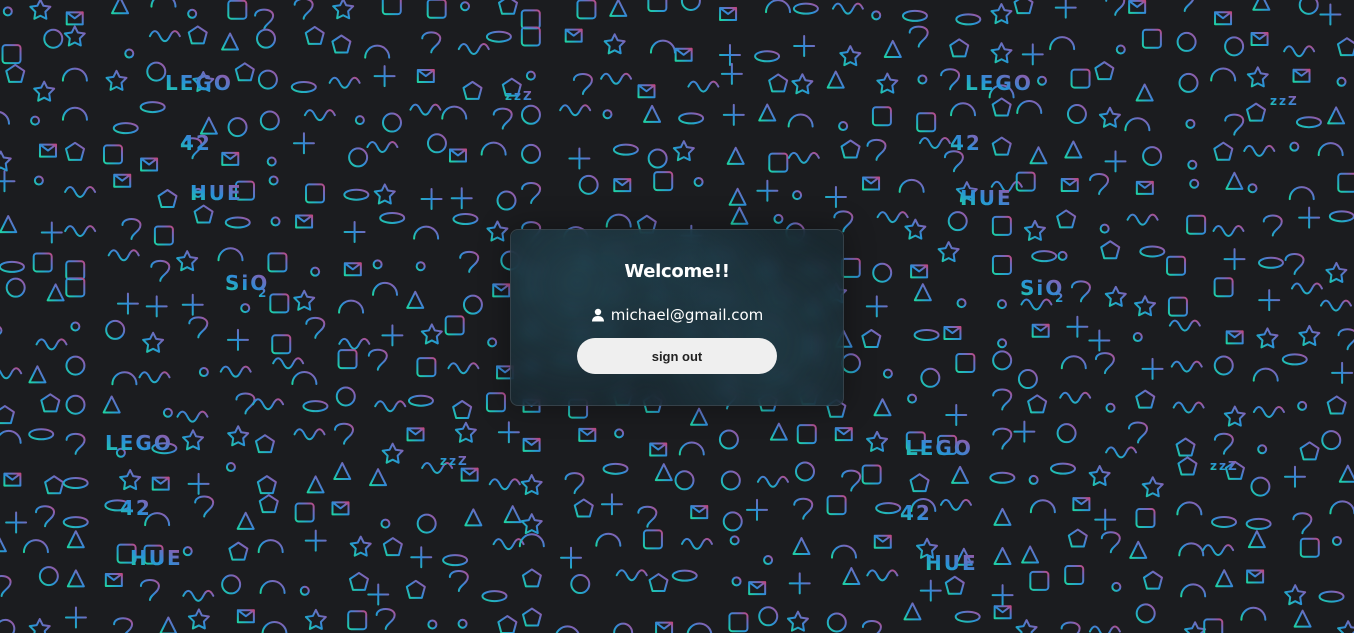 This screenshot has height=633, width=1354. I want to click on background-word: LEGO, so click(139, 443).